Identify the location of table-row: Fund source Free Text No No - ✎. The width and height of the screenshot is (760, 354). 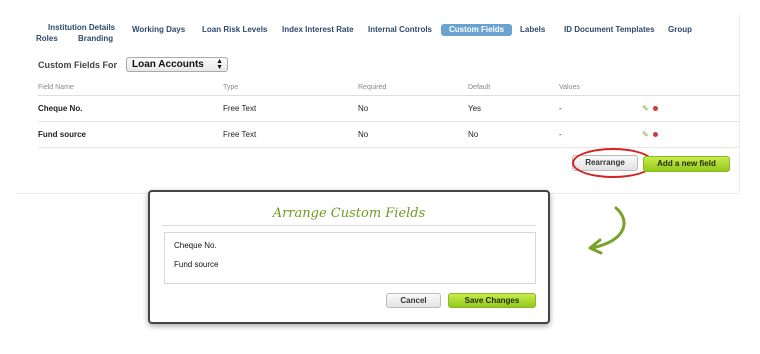
(389, 135).